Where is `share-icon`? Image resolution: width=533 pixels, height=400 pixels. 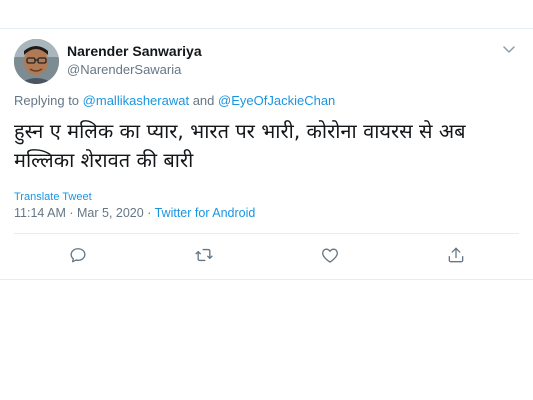
share-icon is located at coordinates (456, 255).